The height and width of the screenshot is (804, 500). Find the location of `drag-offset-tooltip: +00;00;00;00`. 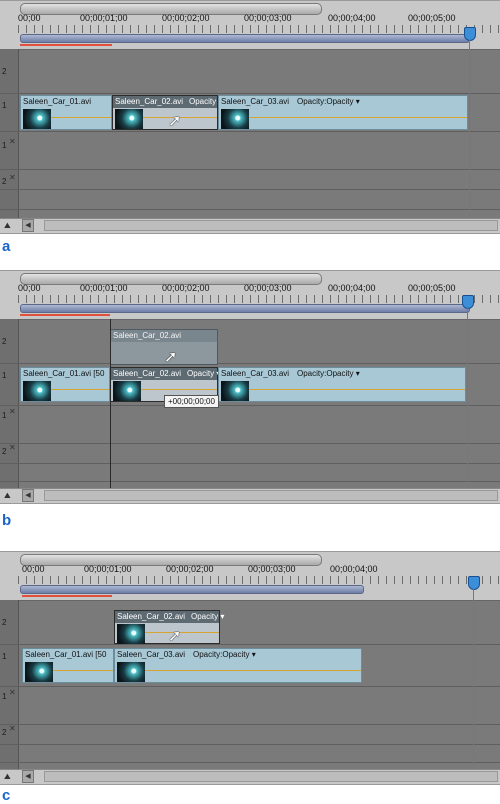

drag-offset-tooltip: +00;00;00;00 is located at coordinates (191, 401).